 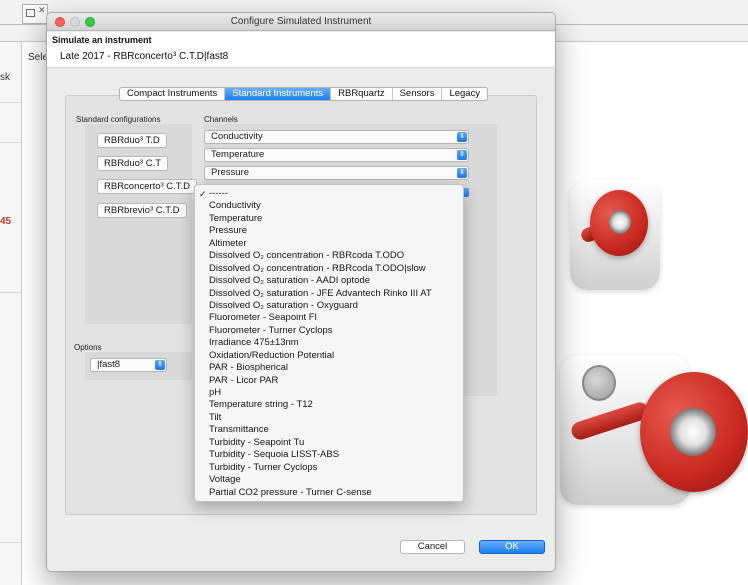 What do you see at coordinates (464, 94) in the screenshot?
I see `tab-legacy: Legacy` at bounding box center [464, 94].